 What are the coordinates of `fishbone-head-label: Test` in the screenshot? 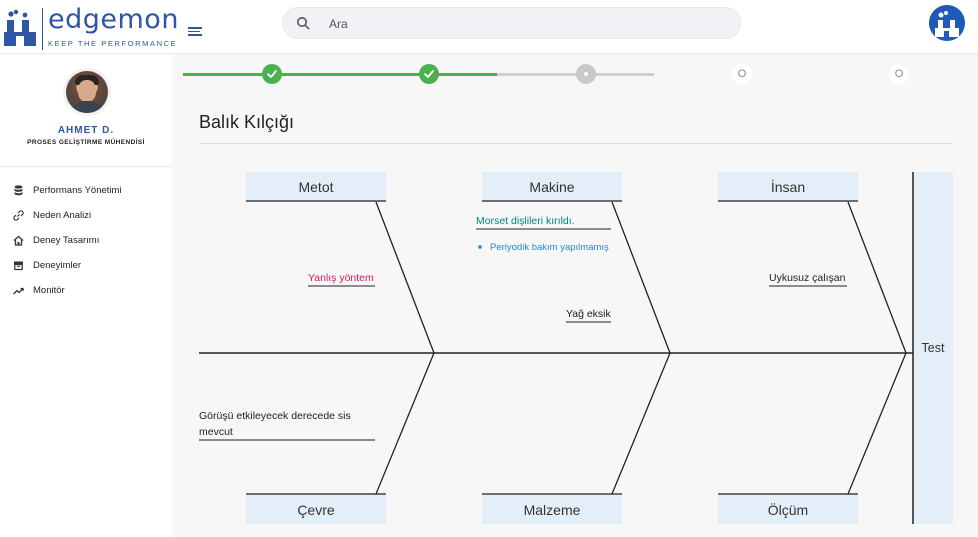 It's located at (933, 348).